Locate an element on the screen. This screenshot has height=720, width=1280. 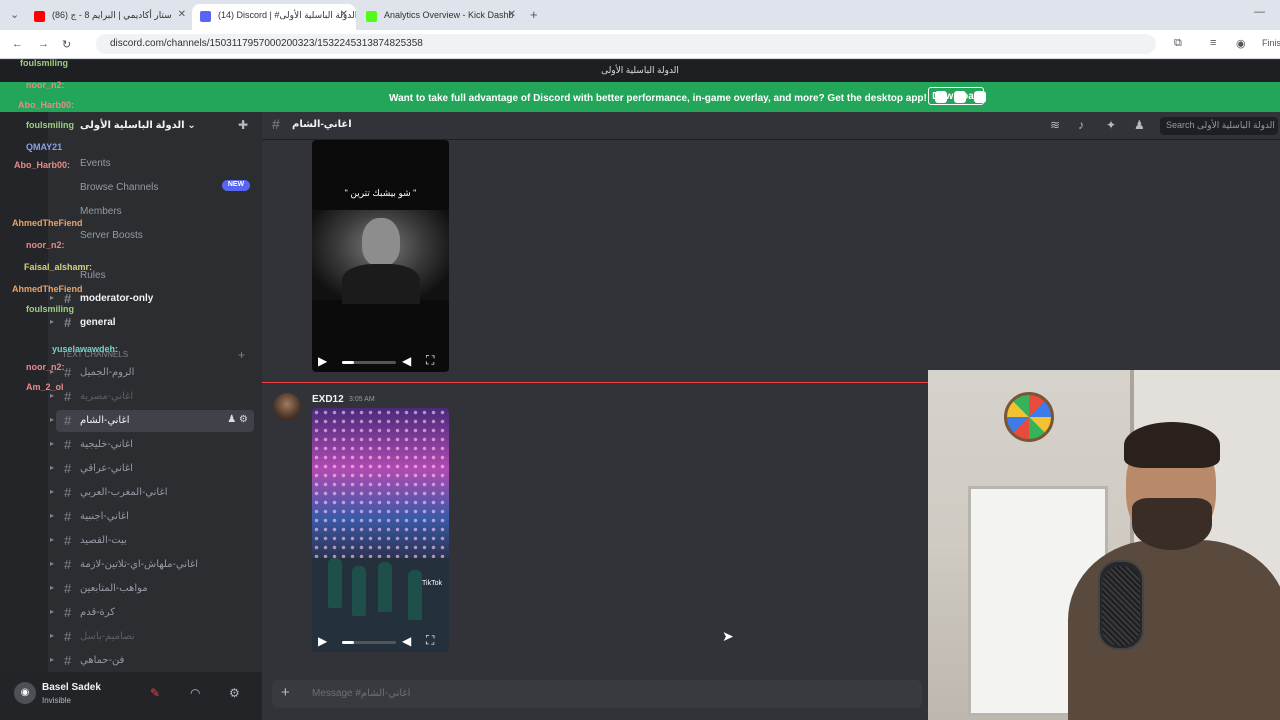
browser-tab-youtube: (86) ستار أكاديمي | البرايم 8 - ج ✕ is located at coordinates (110, 17).